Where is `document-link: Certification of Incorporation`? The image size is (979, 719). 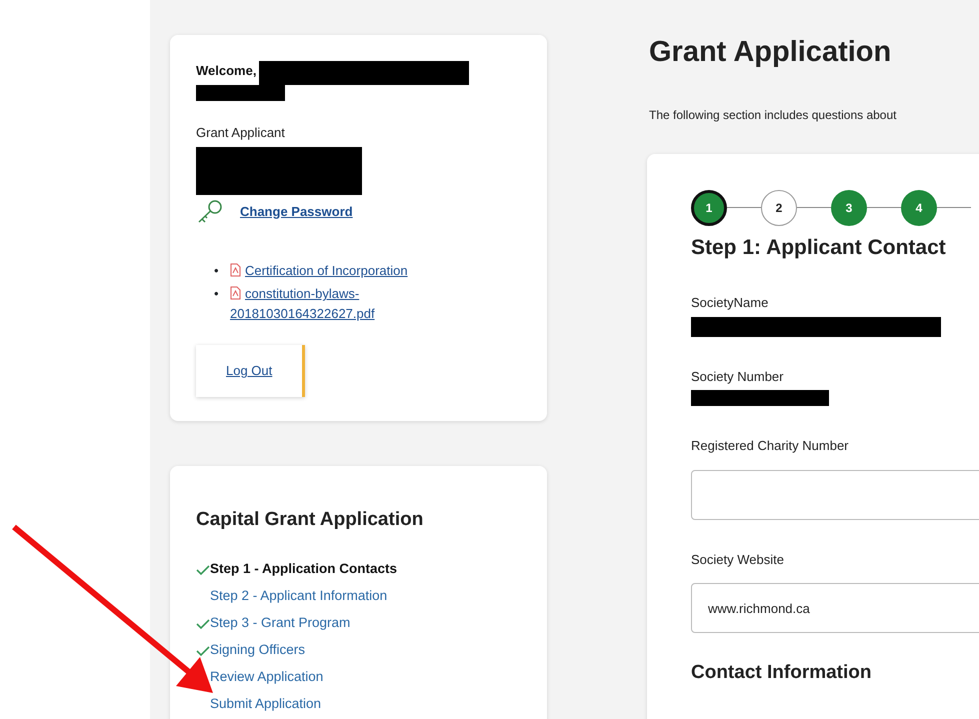
document-link: Certification of Incorporation is located at coordinates (325, 270).